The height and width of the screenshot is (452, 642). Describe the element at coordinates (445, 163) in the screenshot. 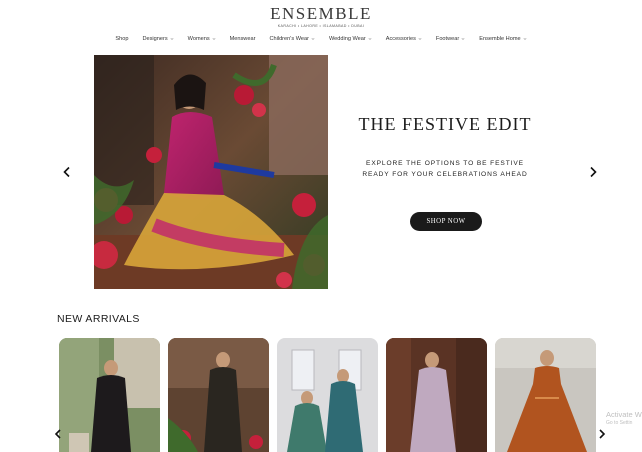

I see `hero-subtitle-line1: EXPLORE THE OPTIONS TO BE FESTIVE` at that location.